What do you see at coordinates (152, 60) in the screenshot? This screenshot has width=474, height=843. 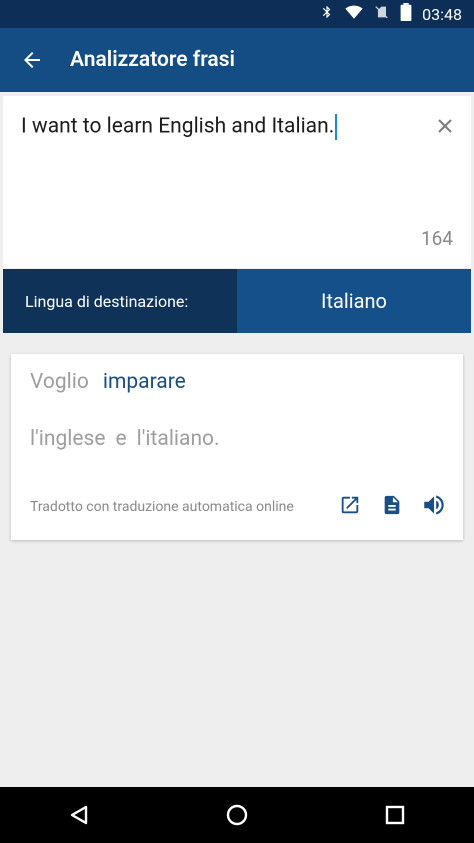 I see `page-title: Analizzatore frasi` at bounding box center [152, 60].